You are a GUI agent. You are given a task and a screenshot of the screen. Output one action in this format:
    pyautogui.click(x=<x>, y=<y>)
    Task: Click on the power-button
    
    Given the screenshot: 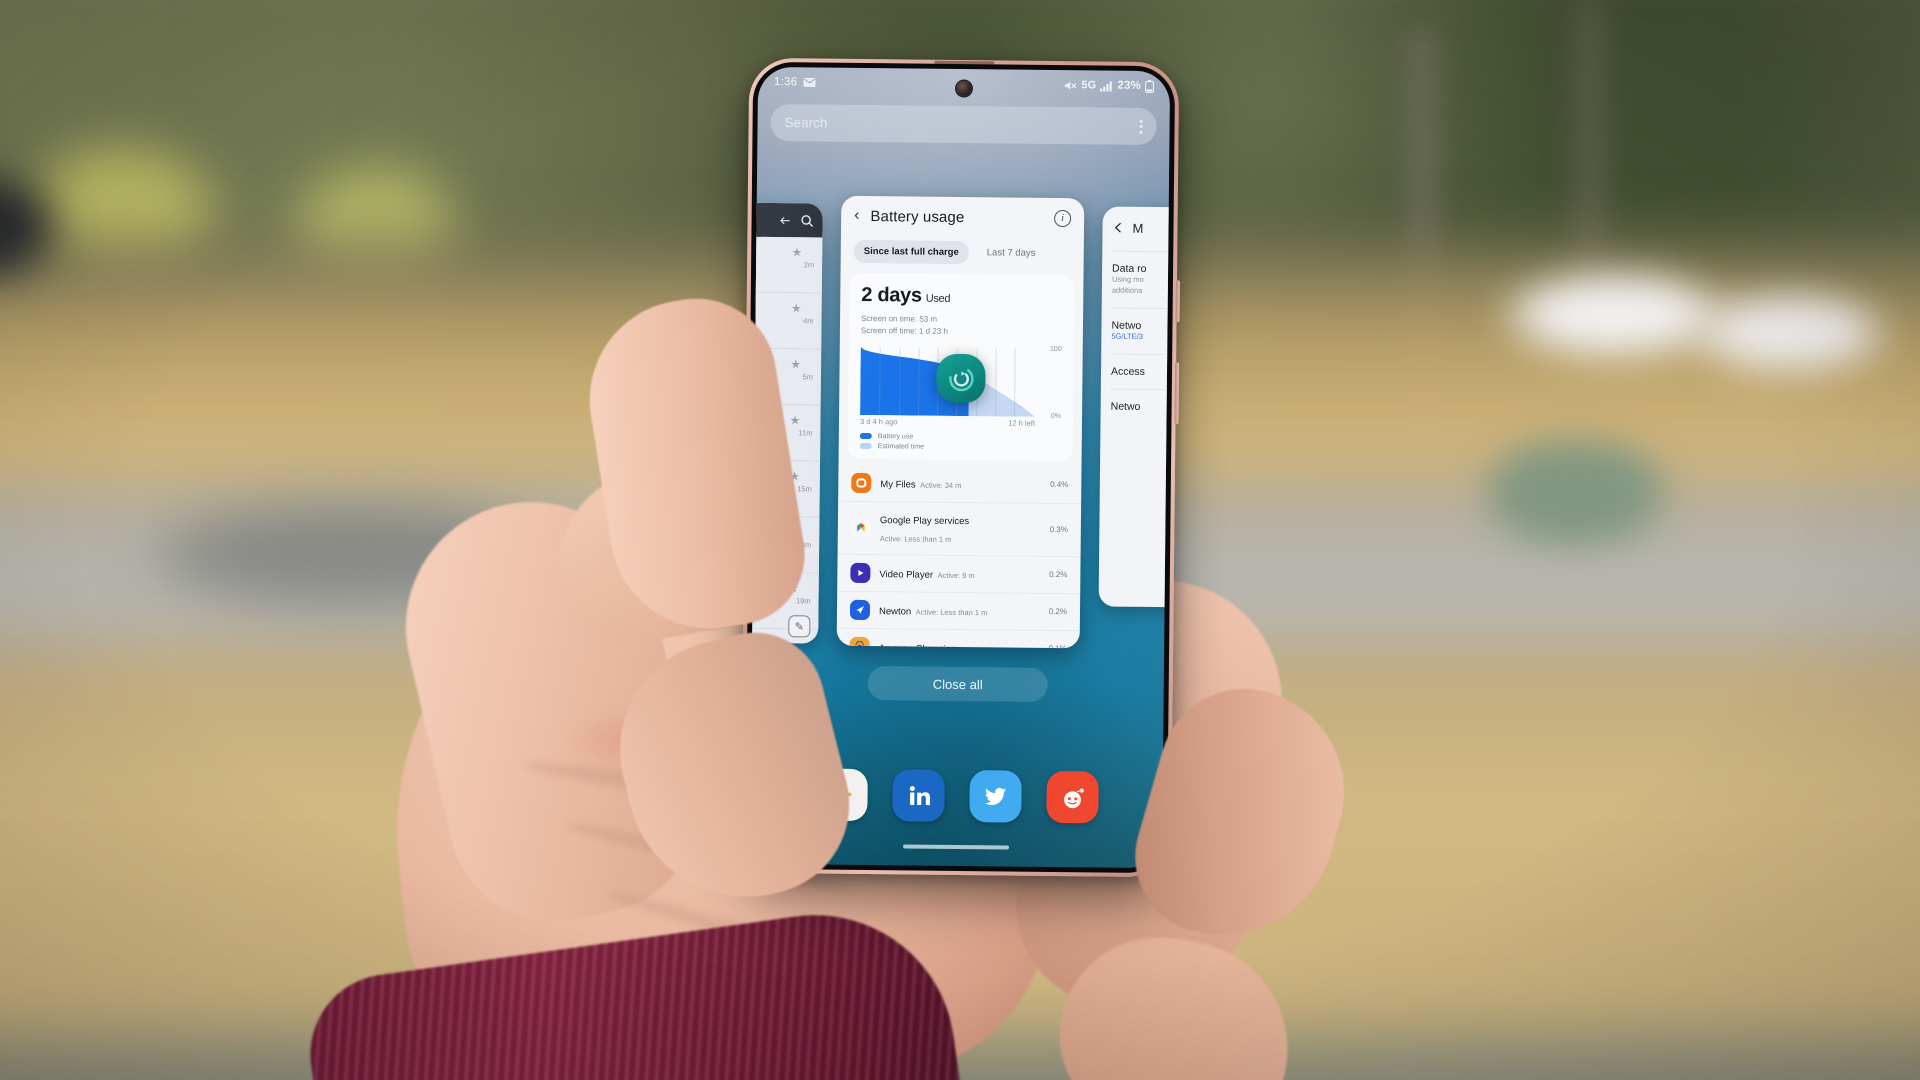 What is the action you would take?
    pyautogui.click(x=1177, y=393)
    